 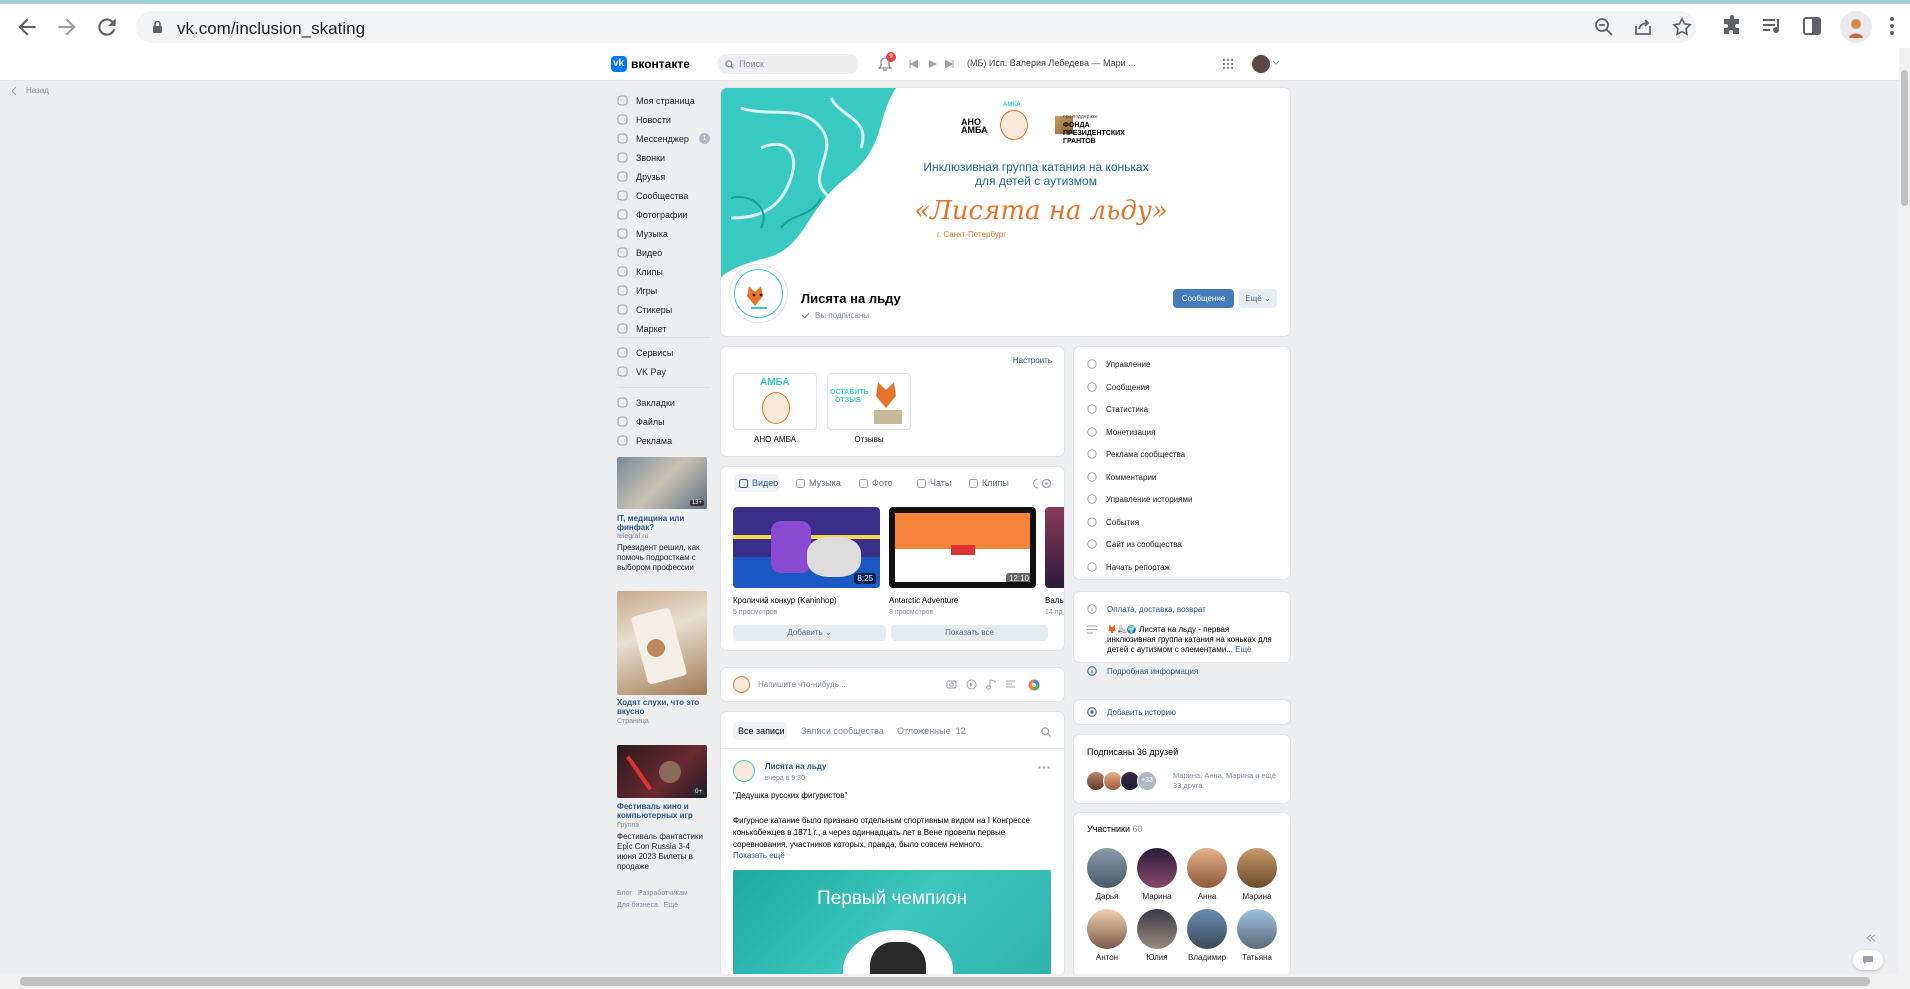 What do you see at coordinates (1054, 547) in the screenshot?
I see `video-thumb` at bounding box center [1054, 547].